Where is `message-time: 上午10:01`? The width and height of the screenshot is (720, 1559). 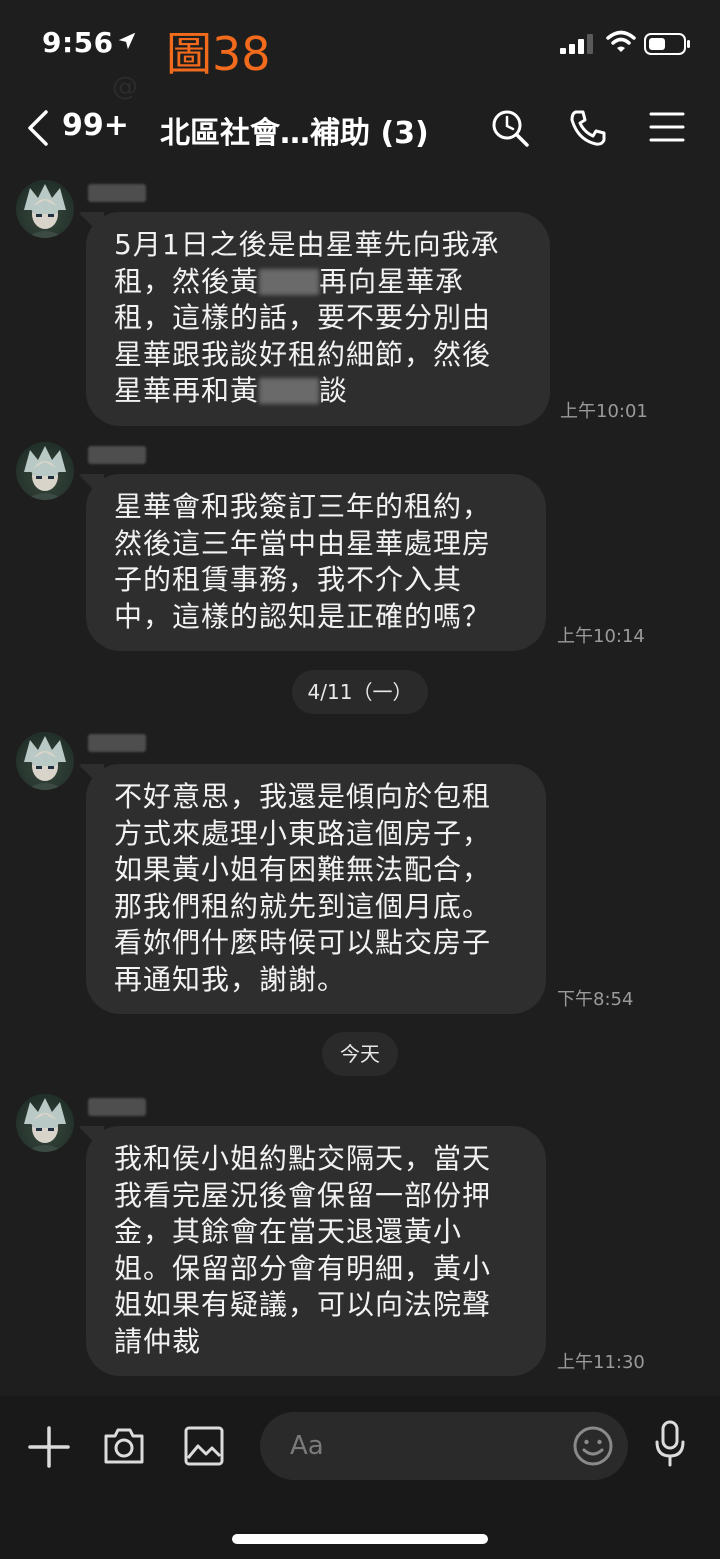 message-time: 上午10:01 is located at coordinates (604, 411).